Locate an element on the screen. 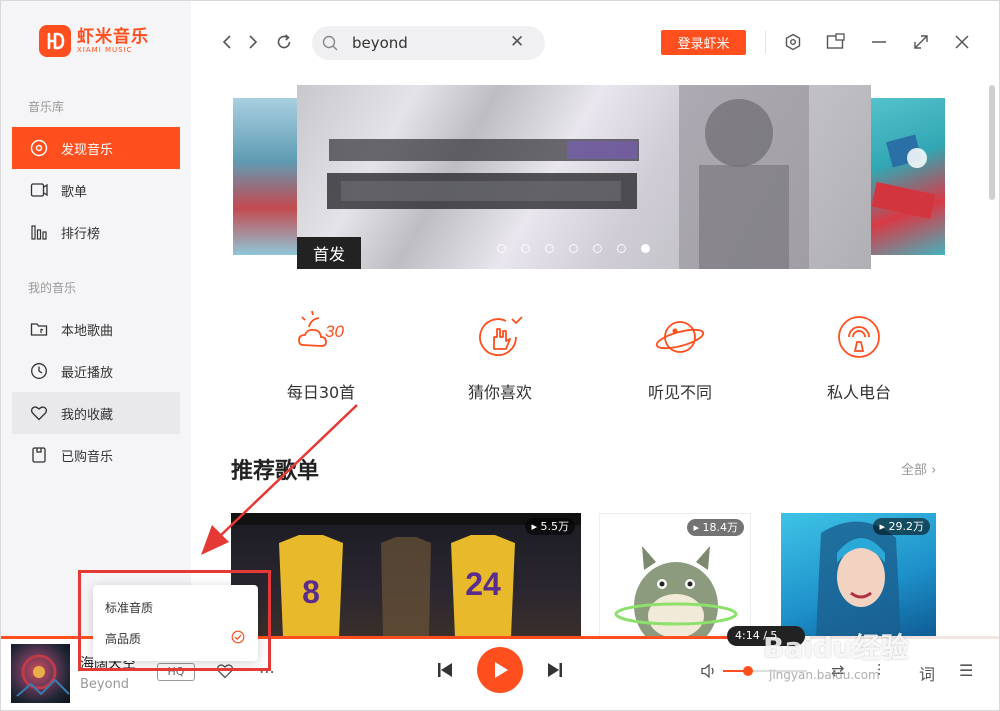 This screenshot has width=1000, height=711. logo-subtitle: XIAMI MUSIC is located at coordinates (105, 49).